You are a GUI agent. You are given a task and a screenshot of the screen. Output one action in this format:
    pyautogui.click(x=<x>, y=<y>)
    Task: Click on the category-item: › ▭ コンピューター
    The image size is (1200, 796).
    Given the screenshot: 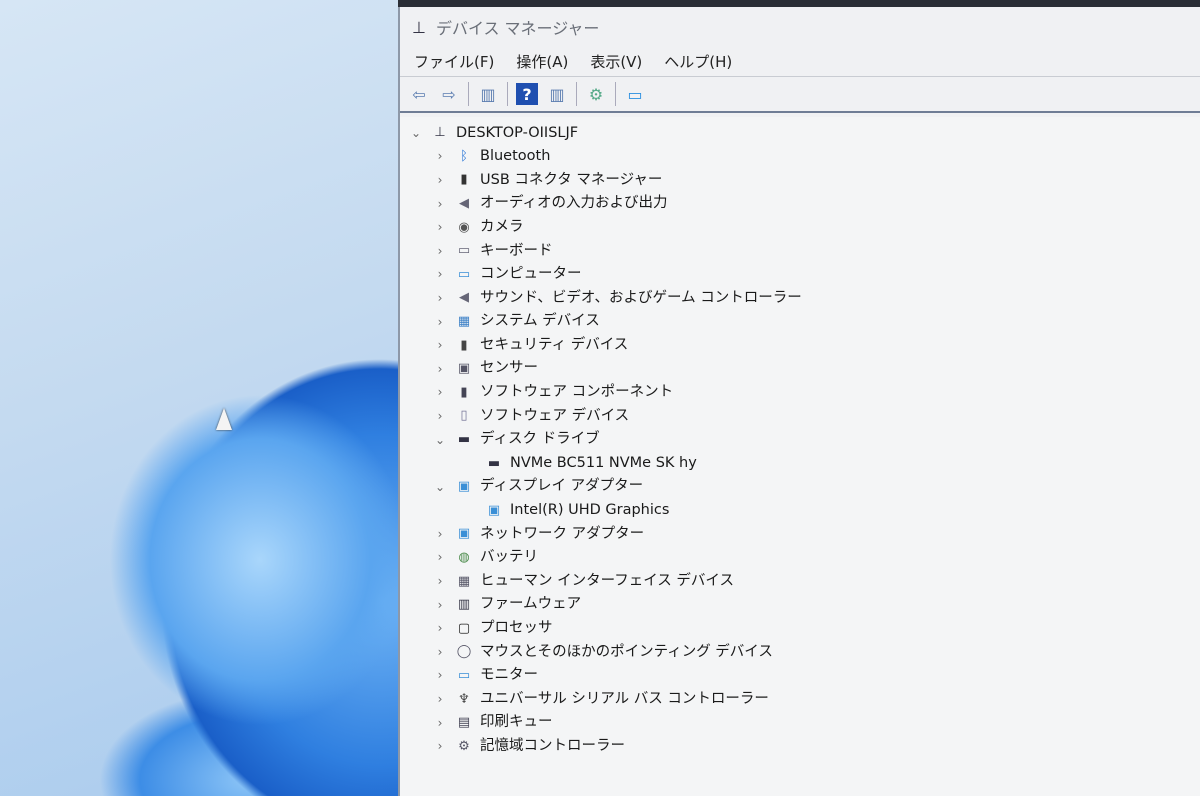 What is the action you would take?
    pyautogui.click(x=800, y=275)
    